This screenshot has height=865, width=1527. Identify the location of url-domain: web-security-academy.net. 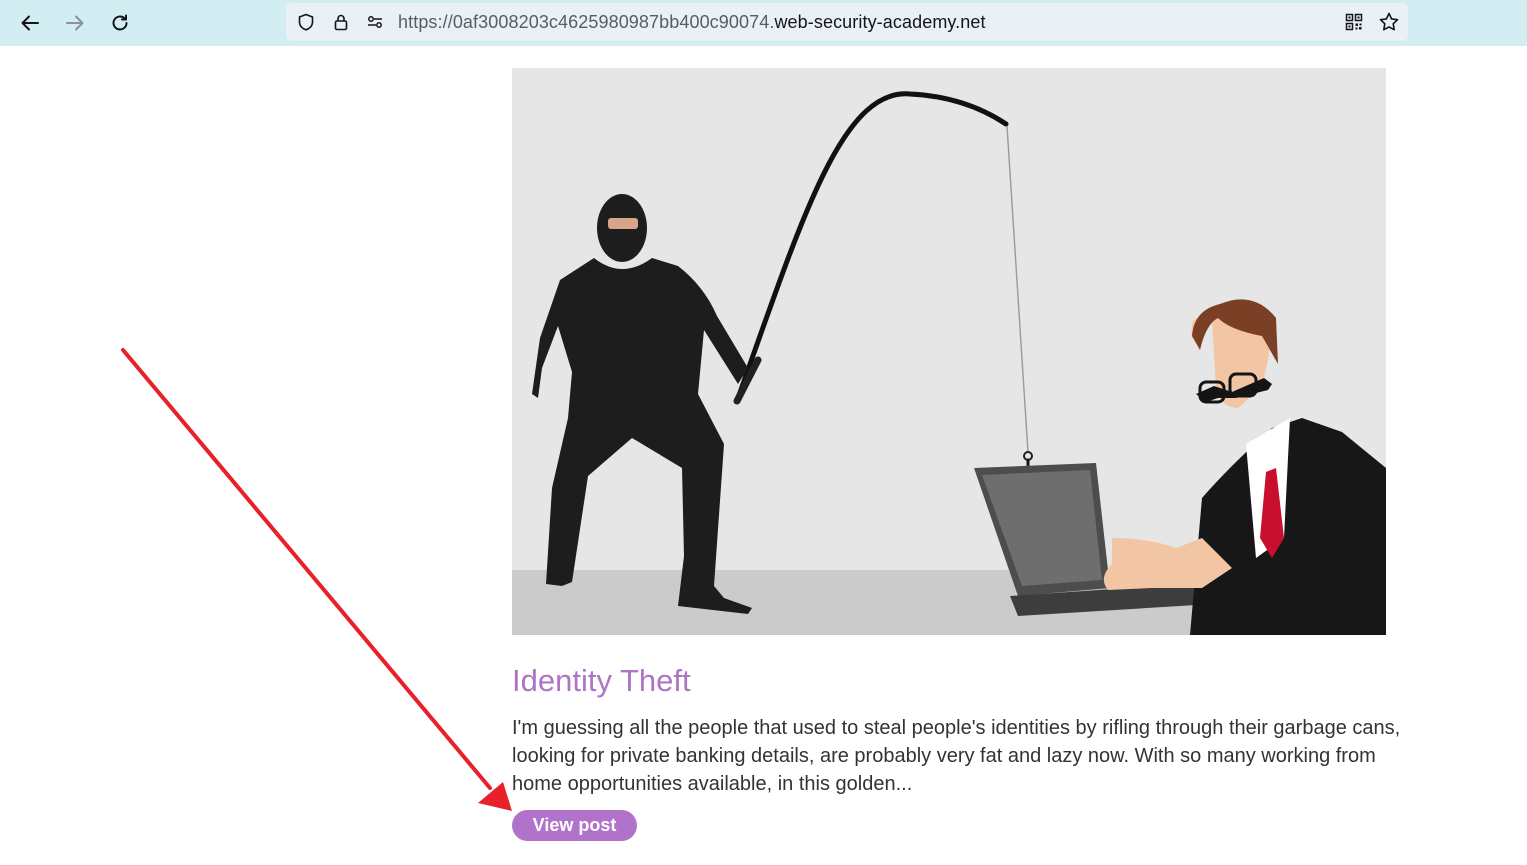
(880, 22).